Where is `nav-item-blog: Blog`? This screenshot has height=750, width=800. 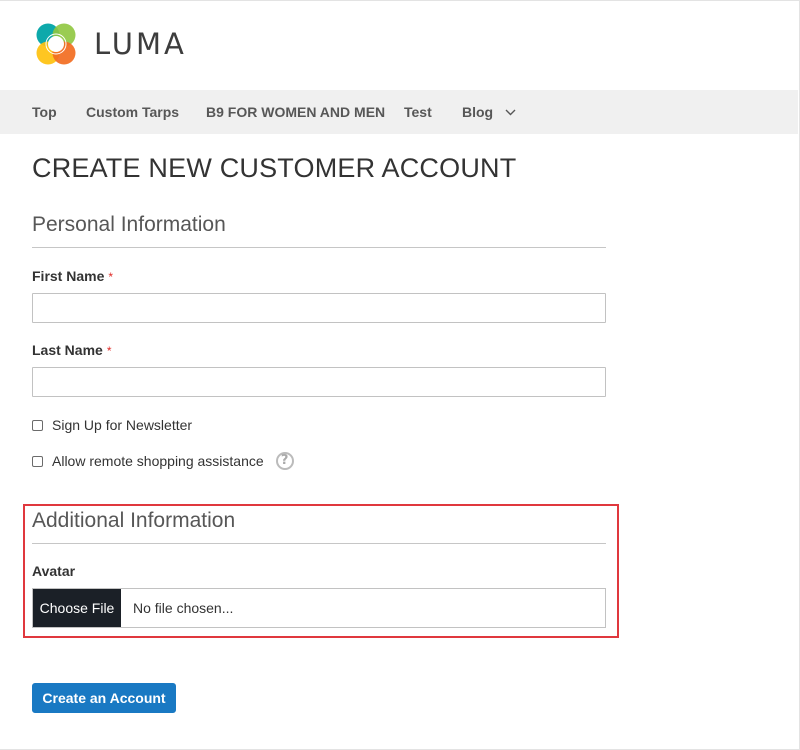 nav-item-blog: Blog is located at coordinates (489, 112).